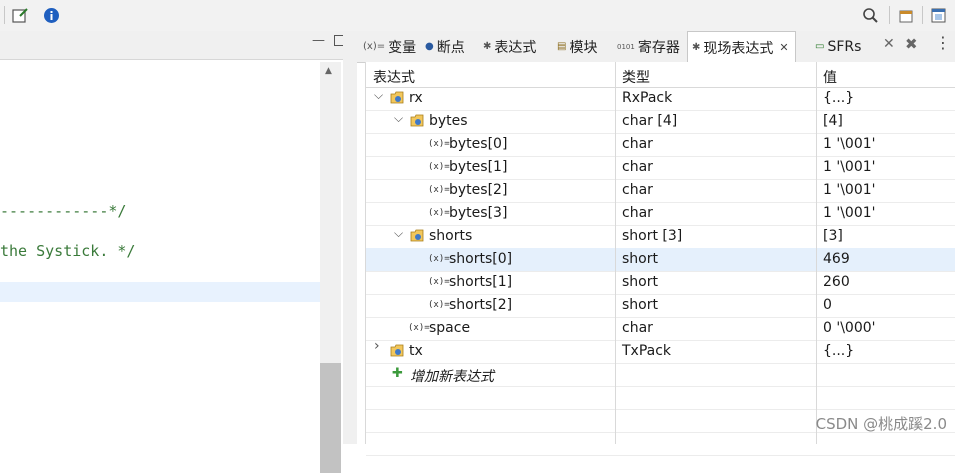  I want to click on expression-type: RxPack, so click(647, 98).